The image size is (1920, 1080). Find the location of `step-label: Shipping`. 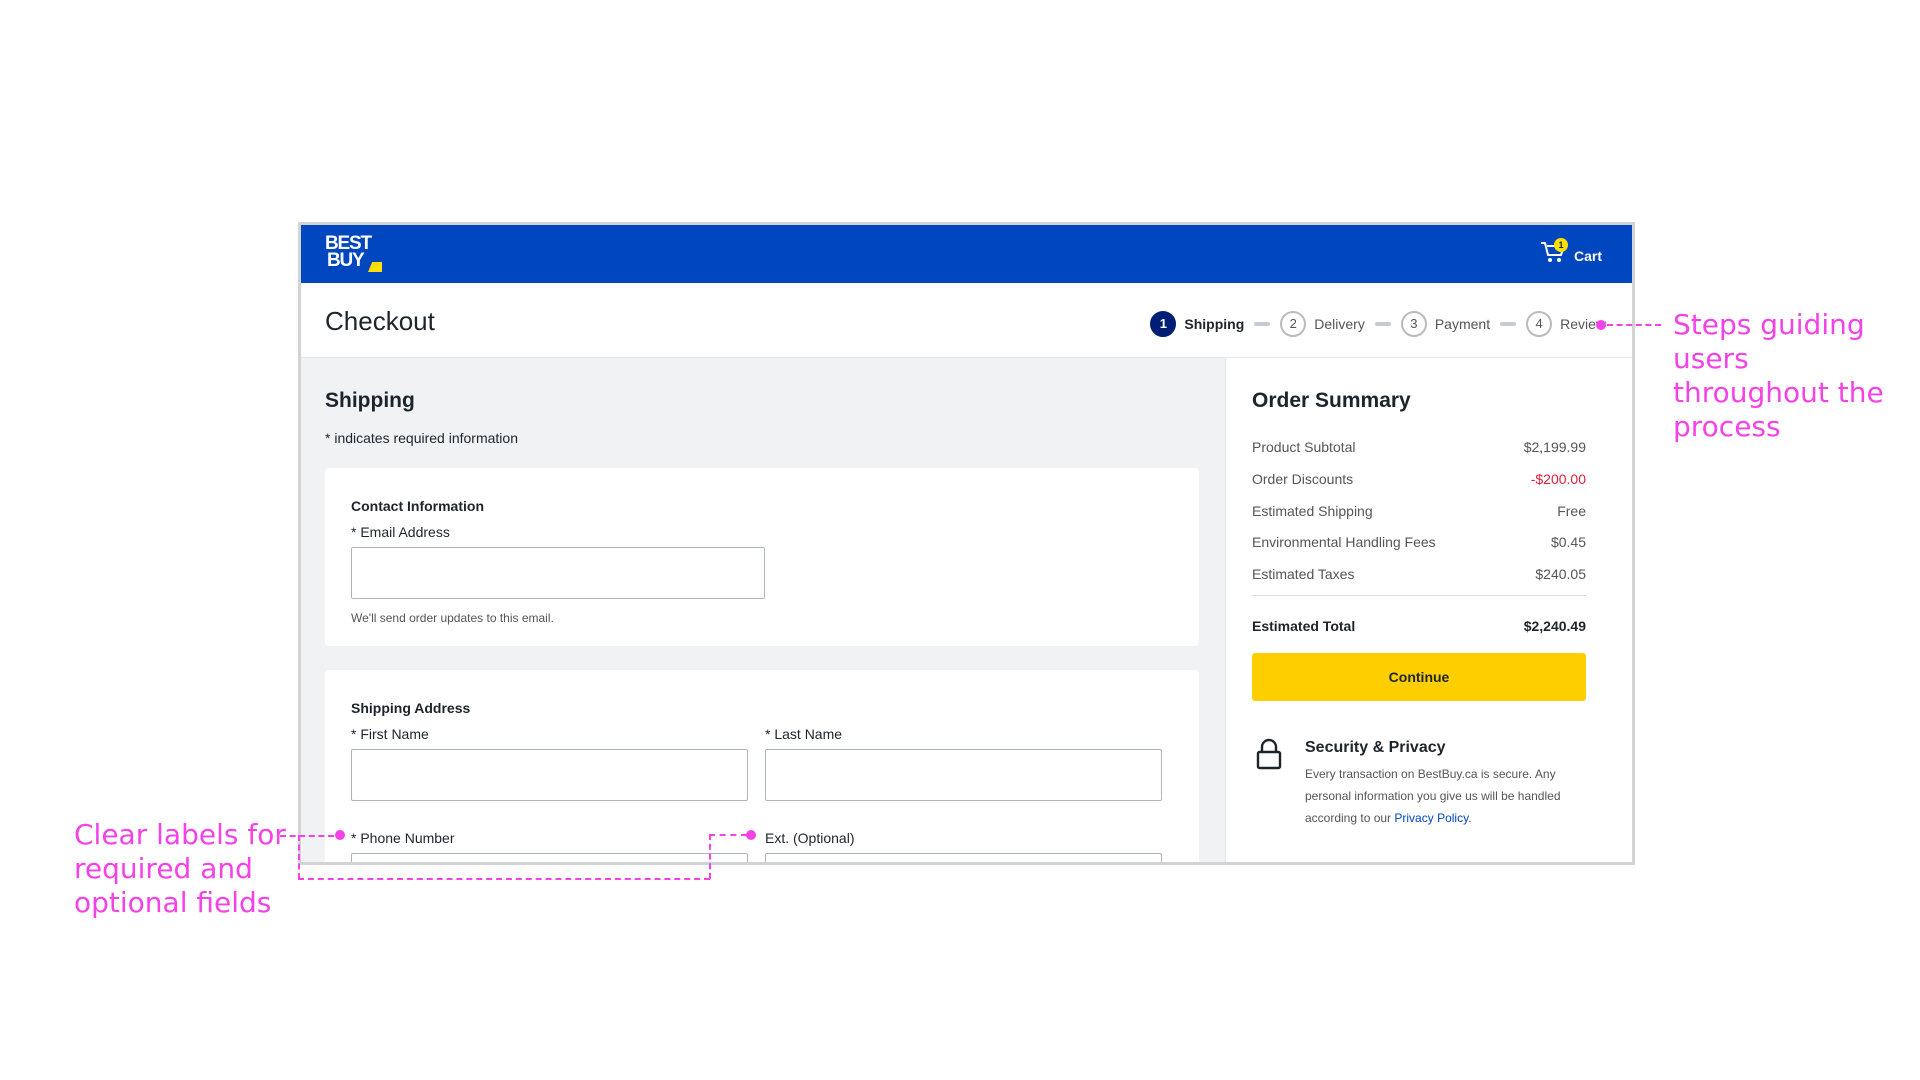

step-label: Shipping is located at coordinates (1214, 324).